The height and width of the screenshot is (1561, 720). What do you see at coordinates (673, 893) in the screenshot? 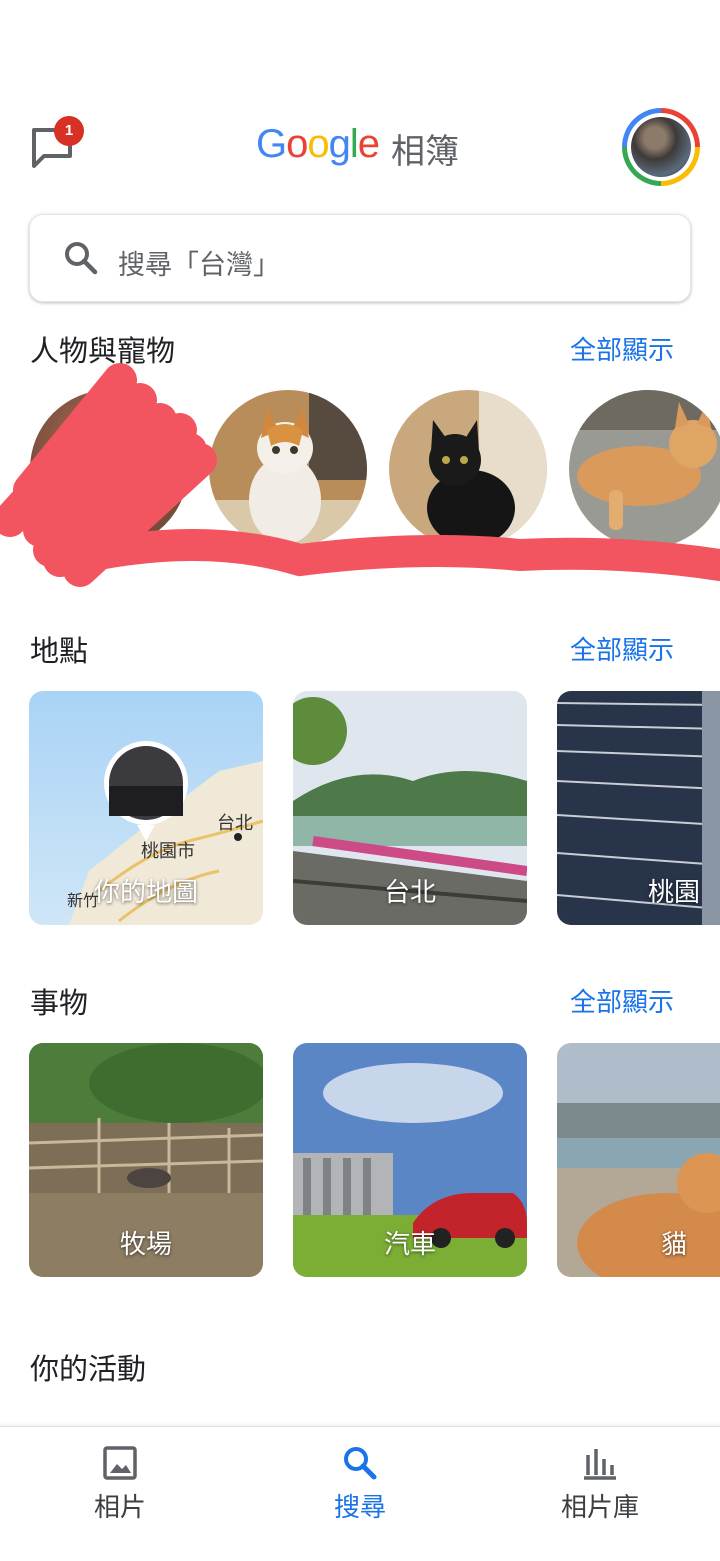
I see `card-label: 桃園` at bounding box center [673, 893].